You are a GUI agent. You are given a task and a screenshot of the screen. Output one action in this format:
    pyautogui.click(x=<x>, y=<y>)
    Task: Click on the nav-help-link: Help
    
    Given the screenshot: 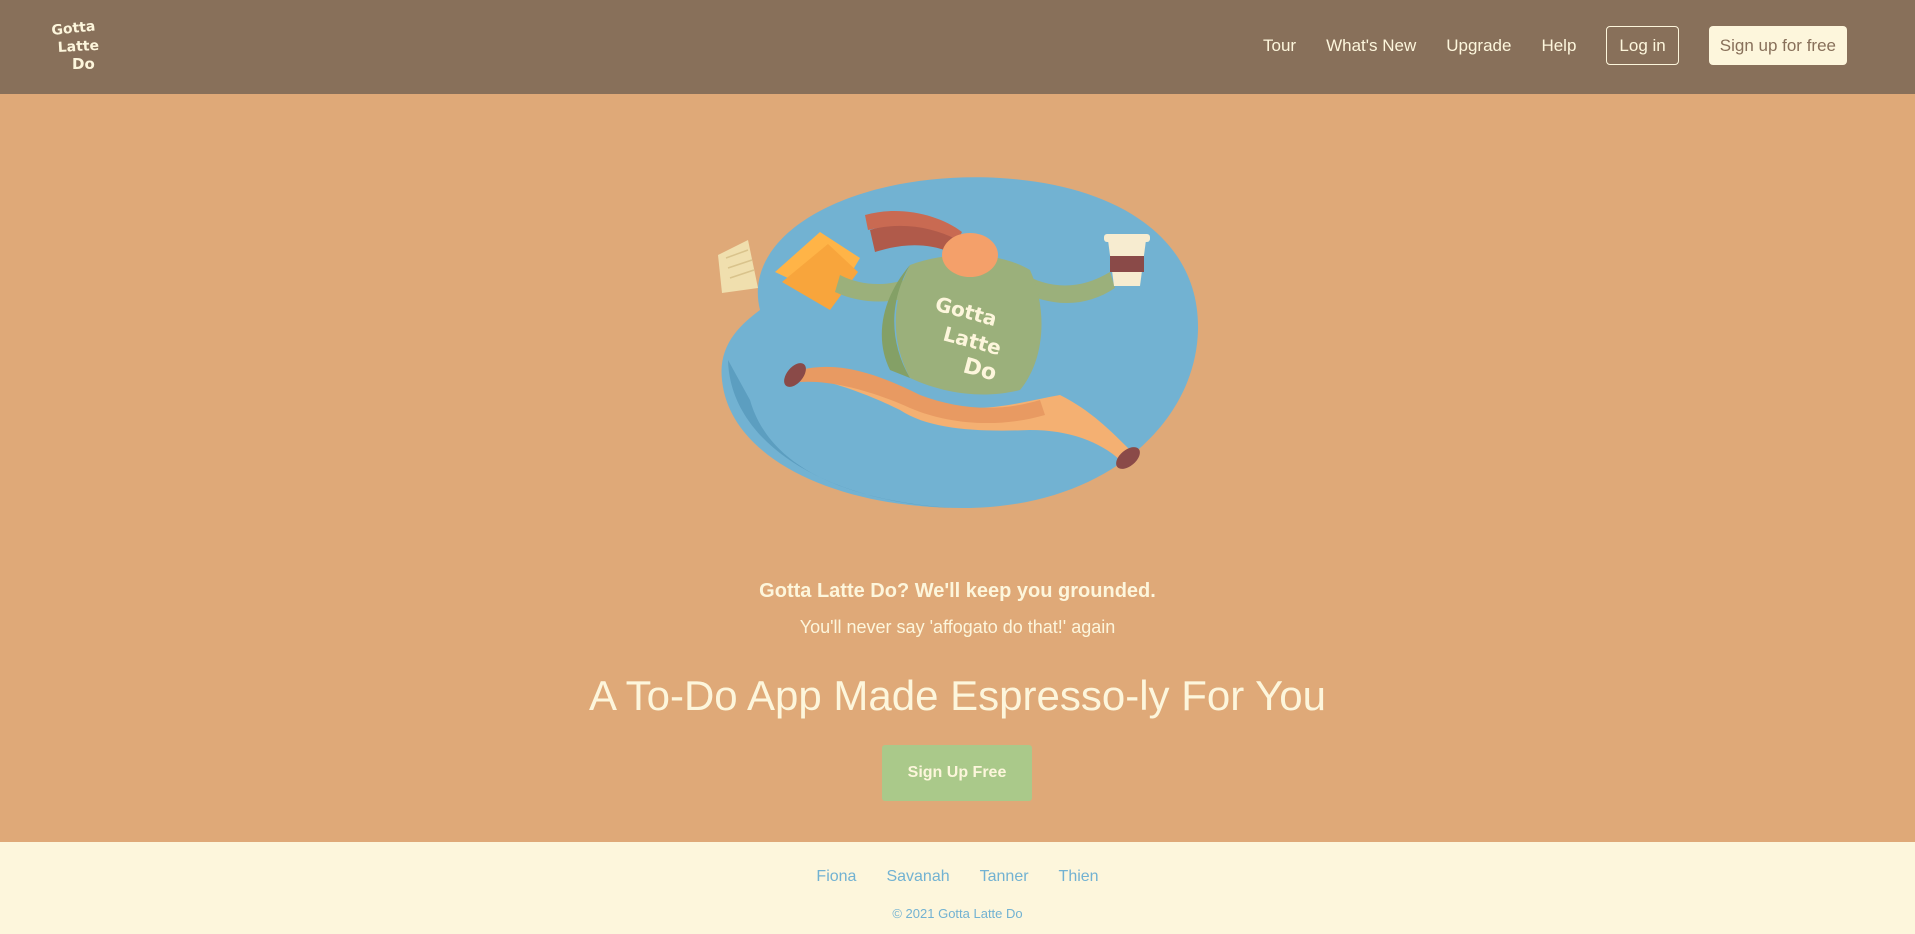 What is the action you would take?
    pyautogui.click(x=1558, y=46)
    